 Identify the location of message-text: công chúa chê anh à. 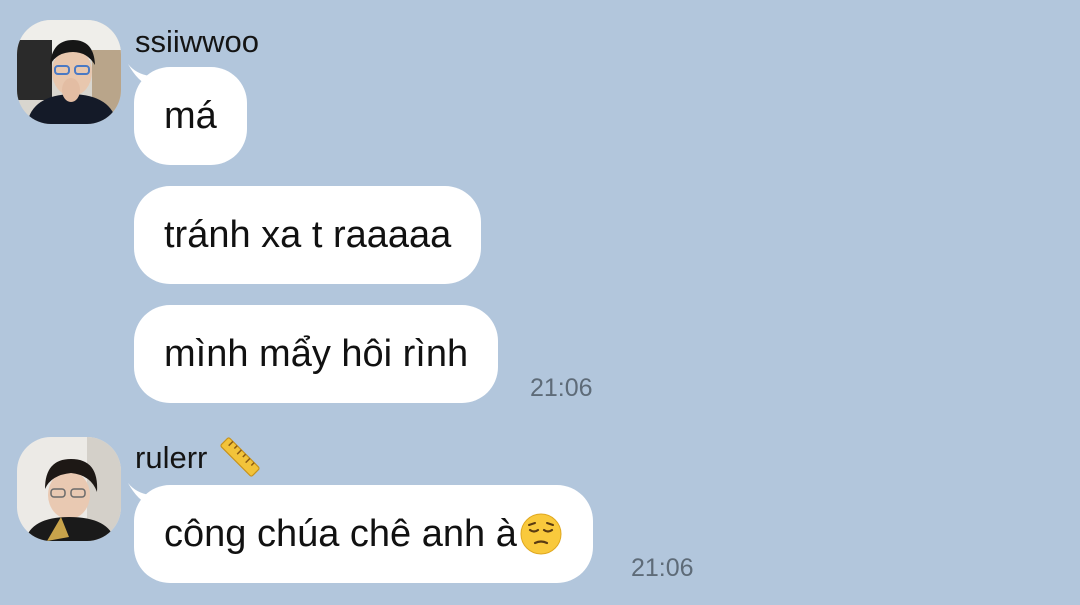
(340, 533).